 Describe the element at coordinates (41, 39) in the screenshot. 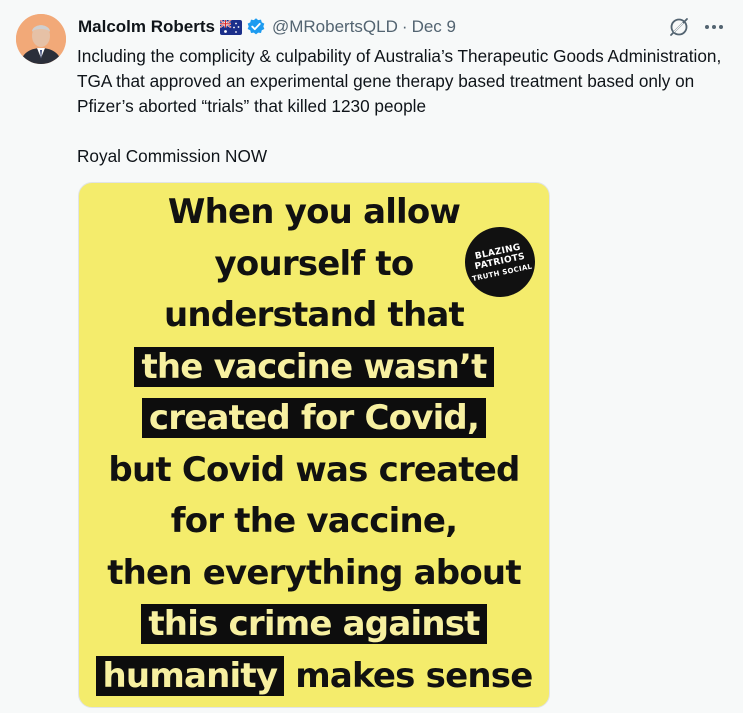

I see `avatar` at that location.